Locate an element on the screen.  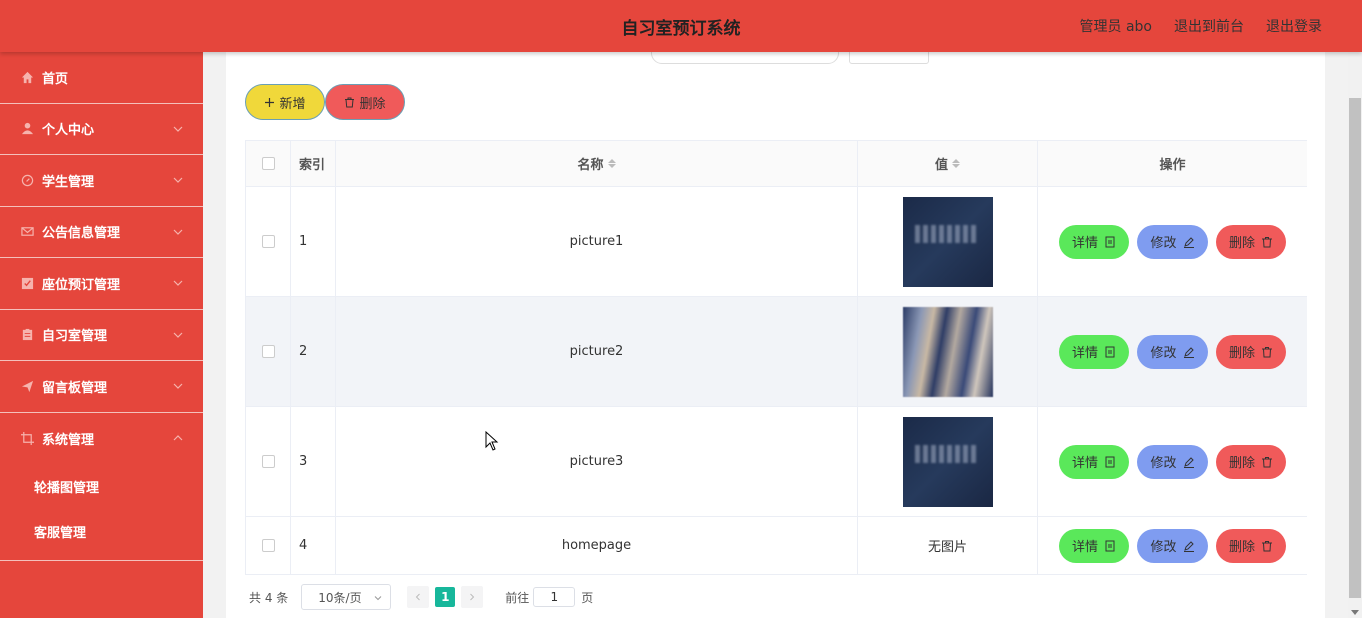
plus-icon is located at coordinates (270, 102).